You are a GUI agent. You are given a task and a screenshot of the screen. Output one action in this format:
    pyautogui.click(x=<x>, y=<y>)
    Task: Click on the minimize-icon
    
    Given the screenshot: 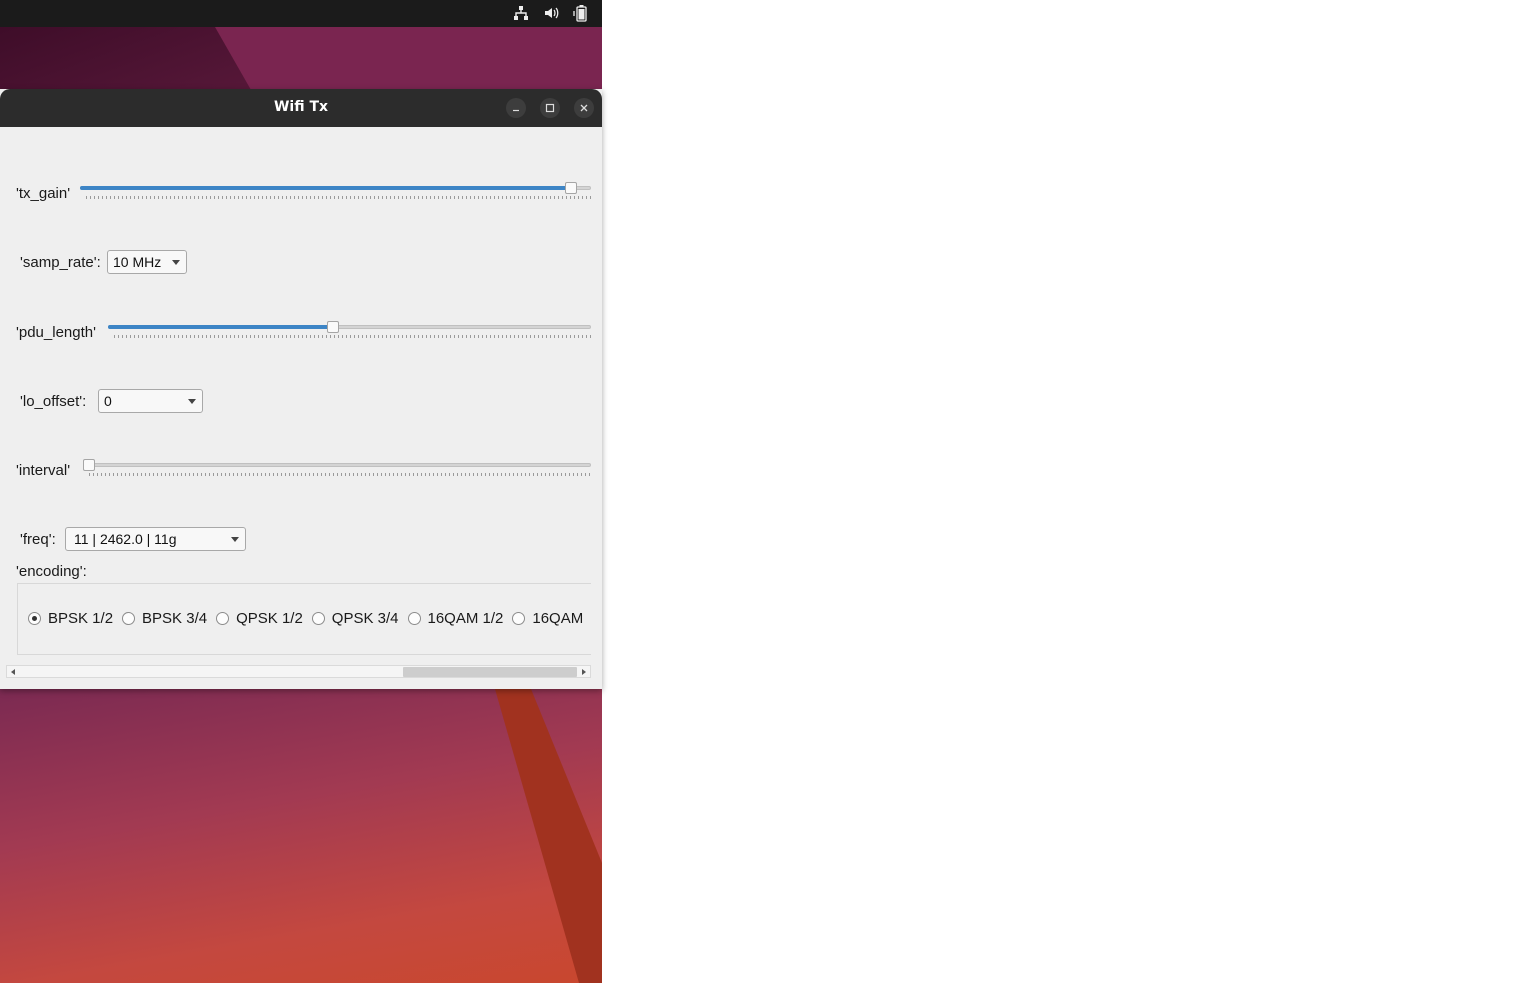 What is the action you would take?
    pyautogui.click(x=516, y=110)
    